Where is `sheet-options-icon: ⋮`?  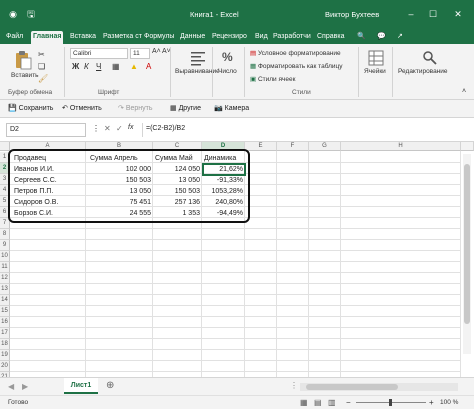 sheet-options-icon: ⋮ is located at coordinates (294, 385).